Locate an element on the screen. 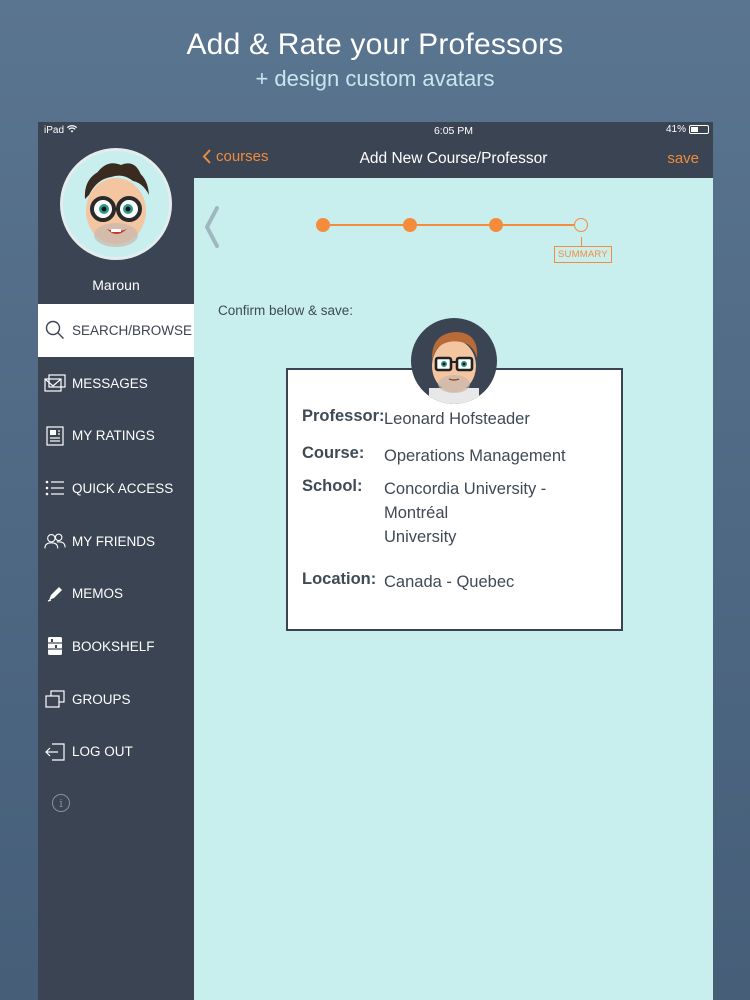 The image size is (750, 1000). professor-label: Professor: is located at coordinates (343, 416).